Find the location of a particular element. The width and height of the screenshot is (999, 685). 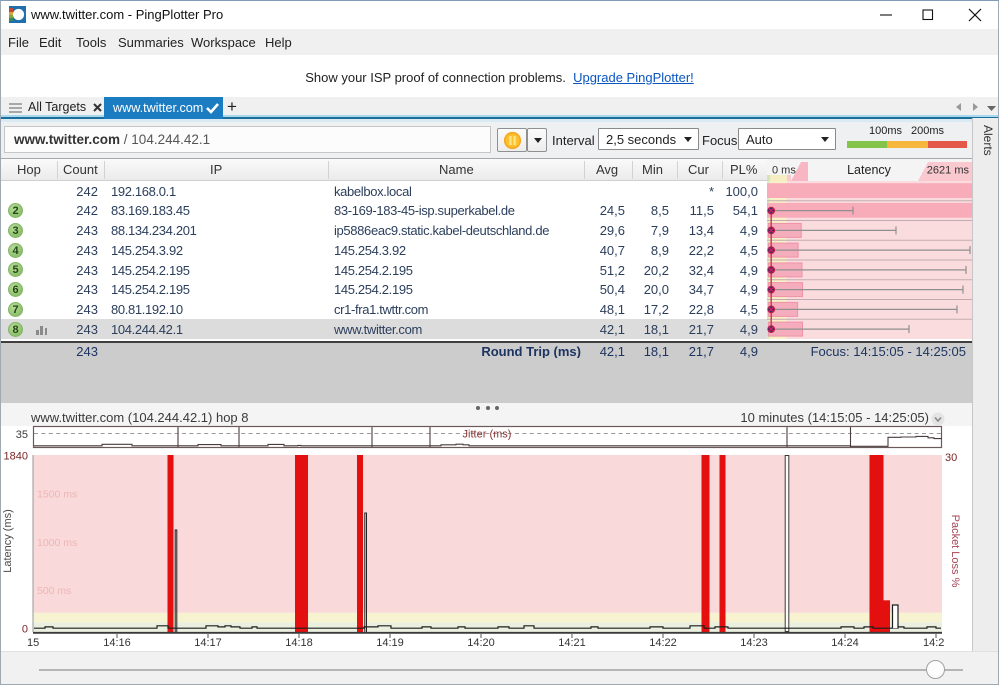

svg-text: 1000 ms is located at coordinates (57, 543).